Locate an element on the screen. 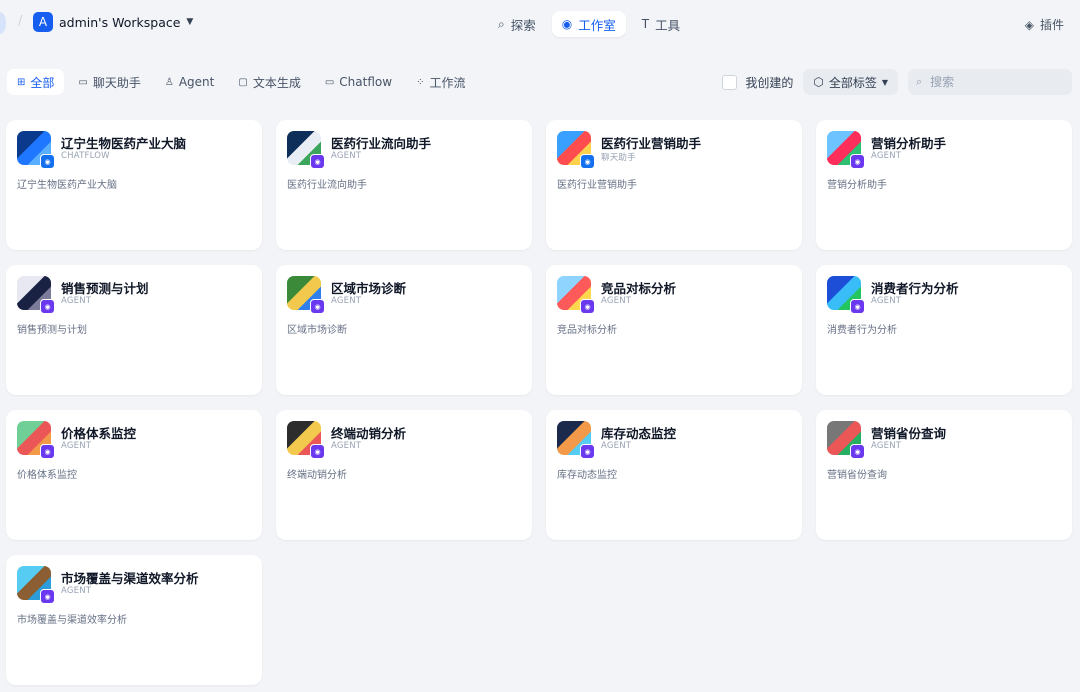 The image size is (1080, 692). app-description: 库存动态监控 is located at coordinates (587, 475).